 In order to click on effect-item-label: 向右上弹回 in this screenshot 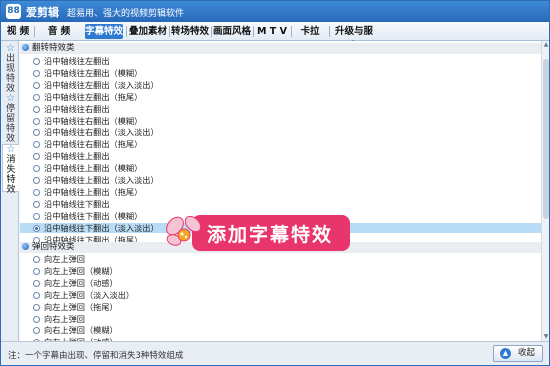, I will do `click(64, 318)`.